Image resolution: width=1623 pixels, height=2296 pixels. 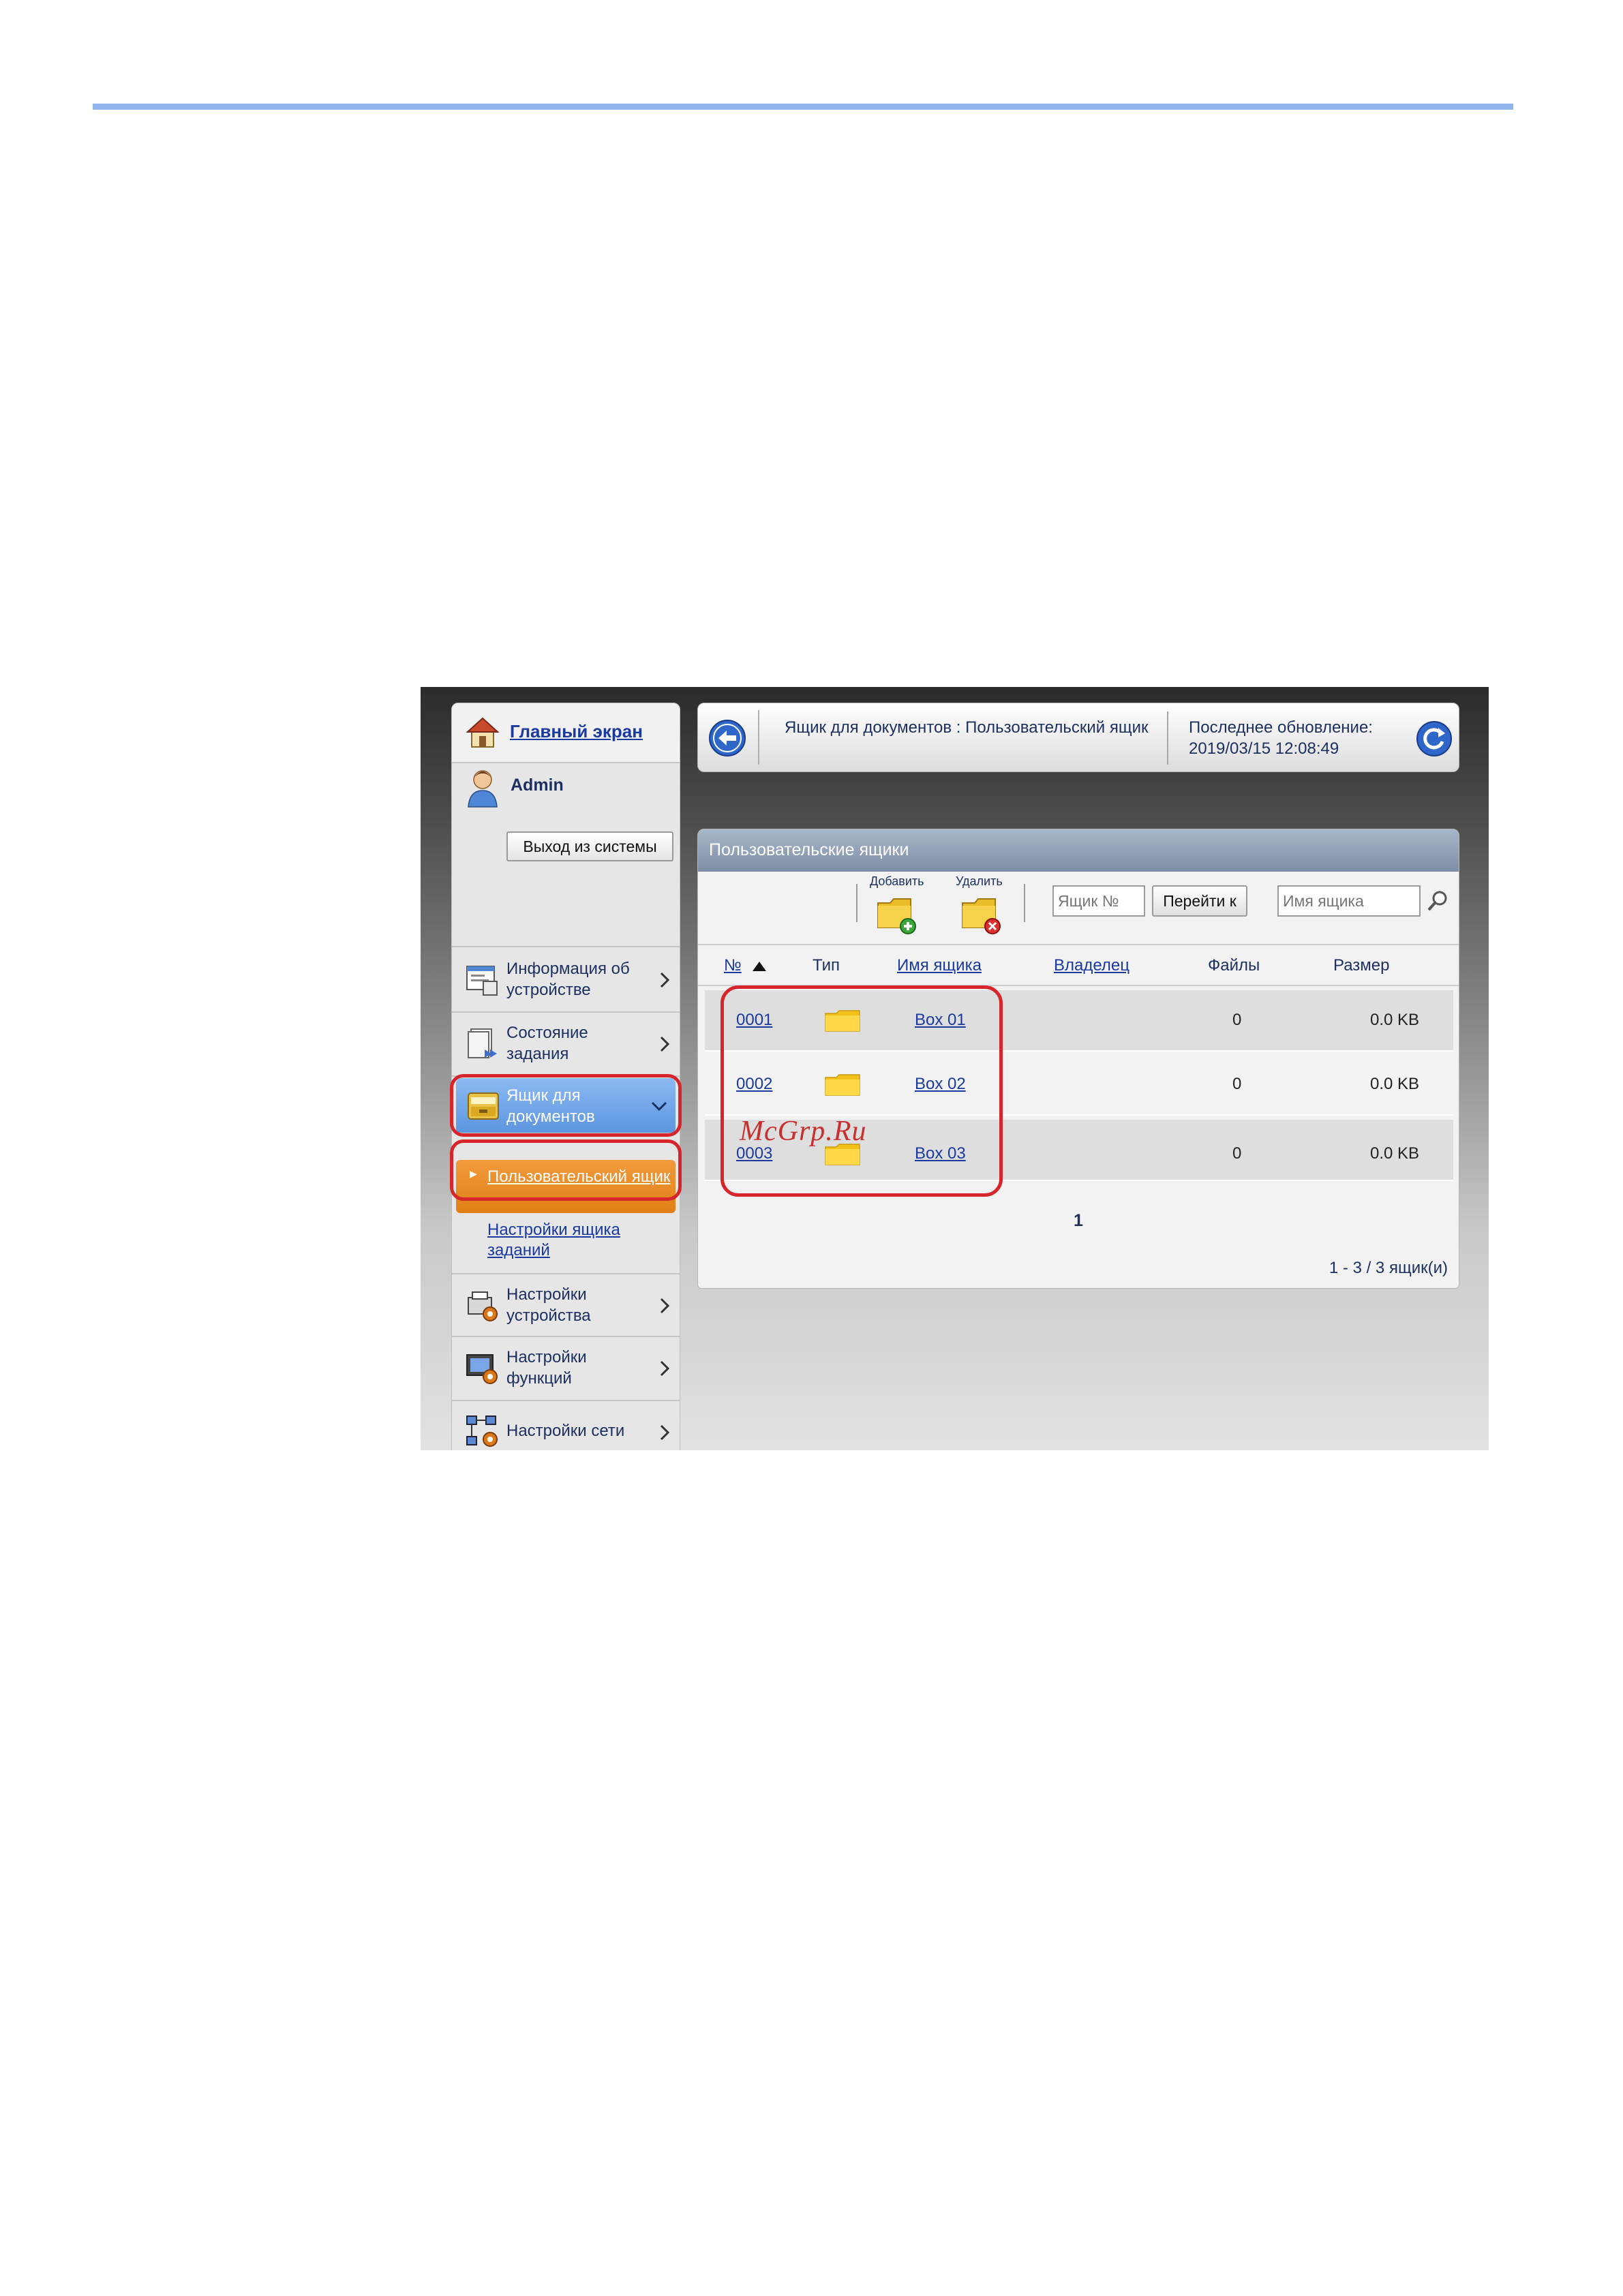 I want to click on delete-box-button: Удалить, so click(x=986, y=907).